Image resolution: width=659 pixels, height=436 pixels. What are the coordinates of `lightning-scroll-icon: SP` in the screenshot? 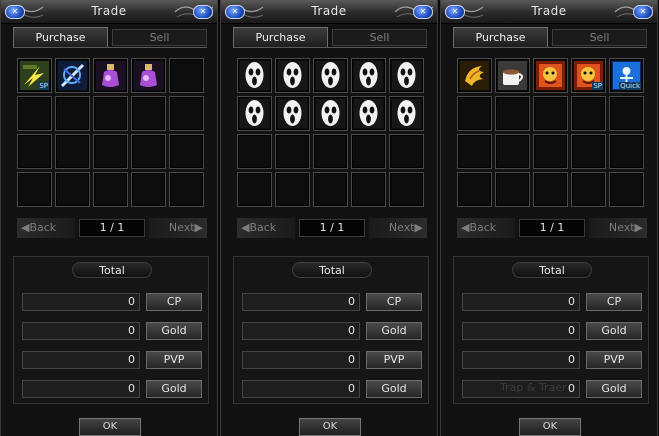 It's located at (34, 75).